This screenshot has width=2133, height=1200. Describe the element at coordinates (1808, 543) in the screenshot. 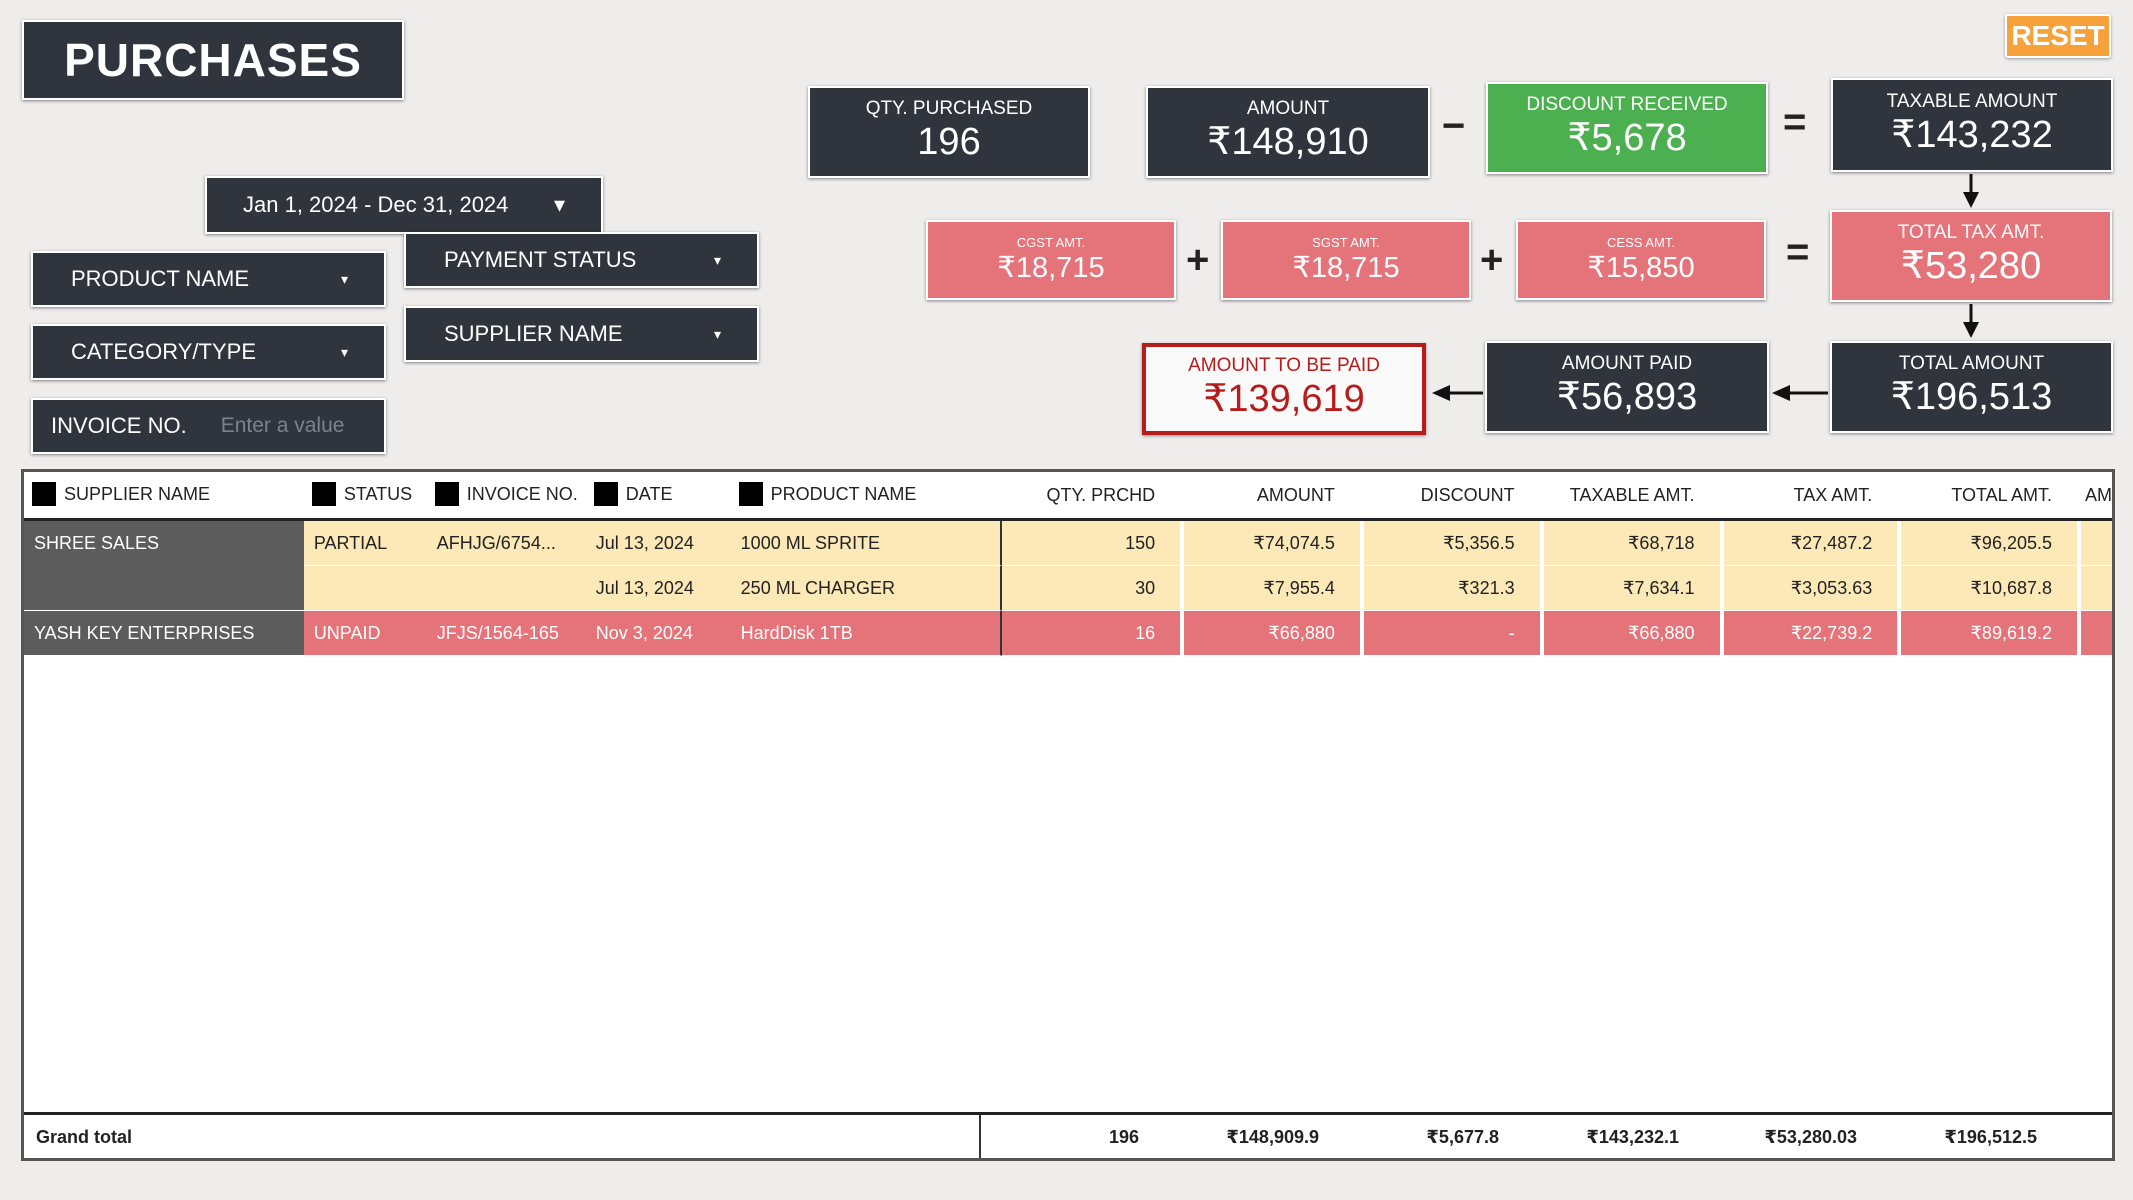

I see `tax-cell: ₹27,487.2` at that location.